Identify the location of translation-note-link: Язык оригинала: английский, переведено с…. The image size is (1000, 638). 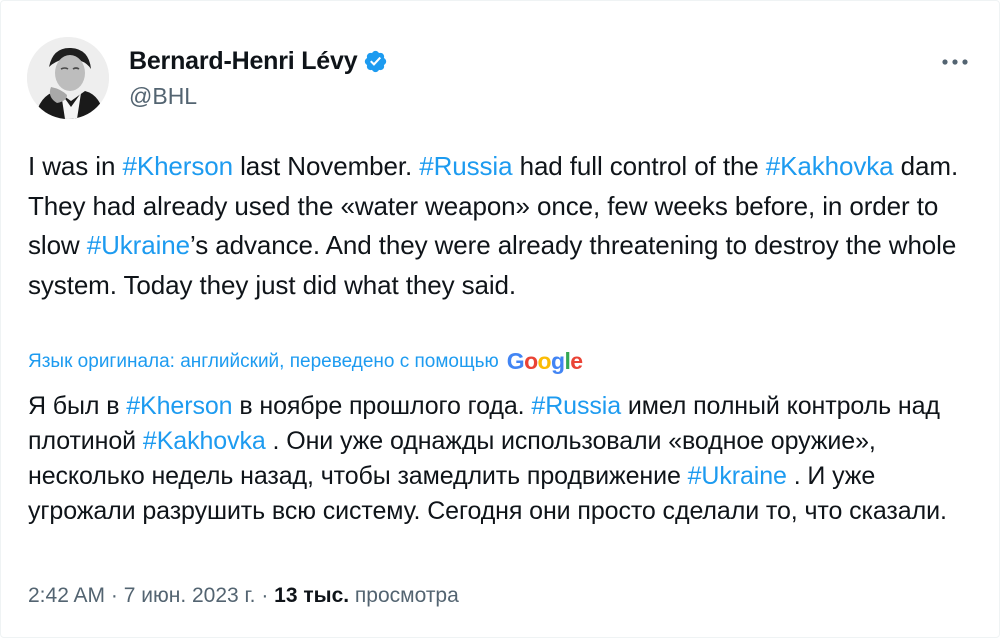
(305, 361).